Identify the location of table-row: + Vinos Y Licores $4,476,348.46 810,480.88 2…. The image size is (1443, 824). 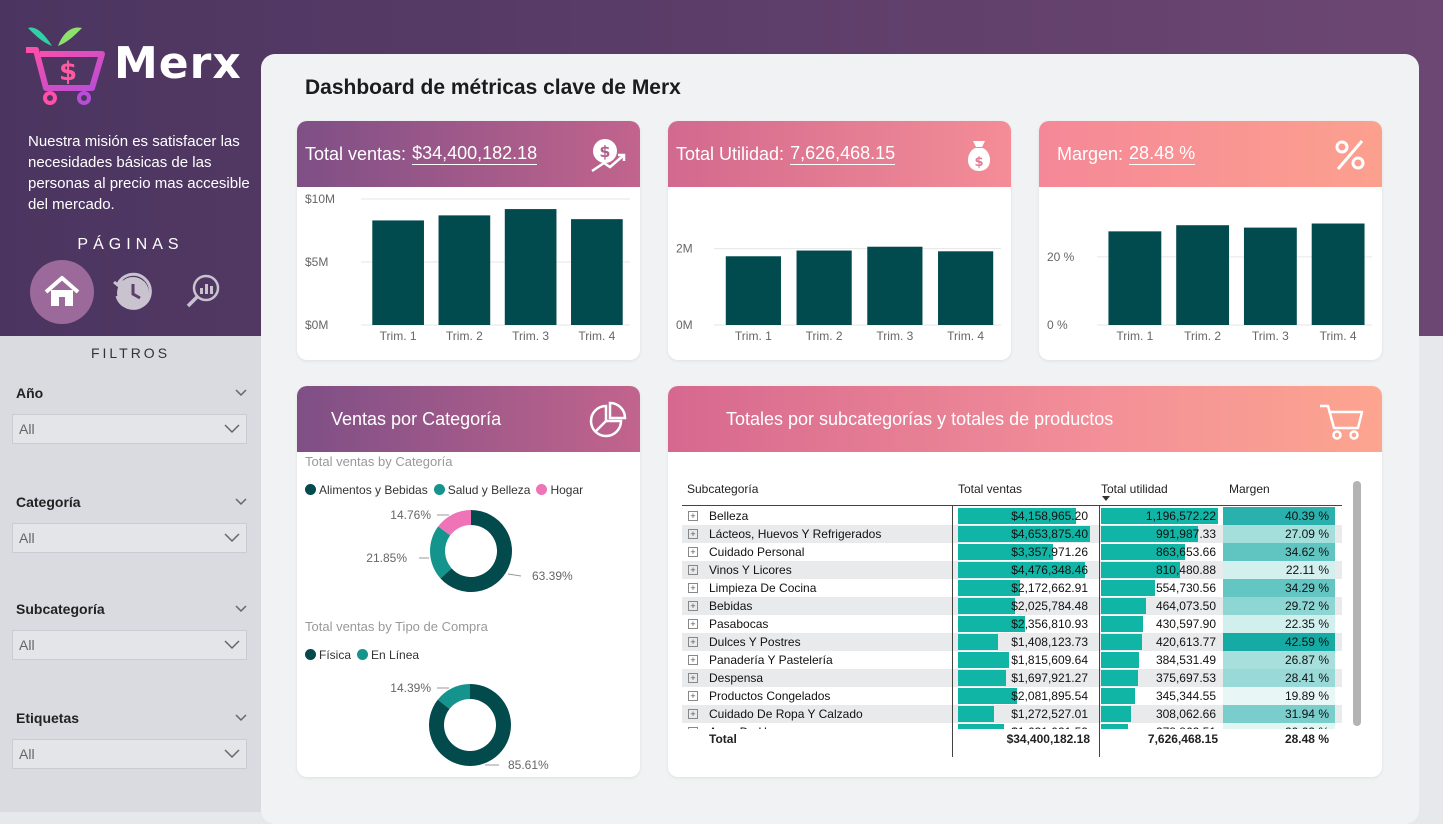
(1012, 570).